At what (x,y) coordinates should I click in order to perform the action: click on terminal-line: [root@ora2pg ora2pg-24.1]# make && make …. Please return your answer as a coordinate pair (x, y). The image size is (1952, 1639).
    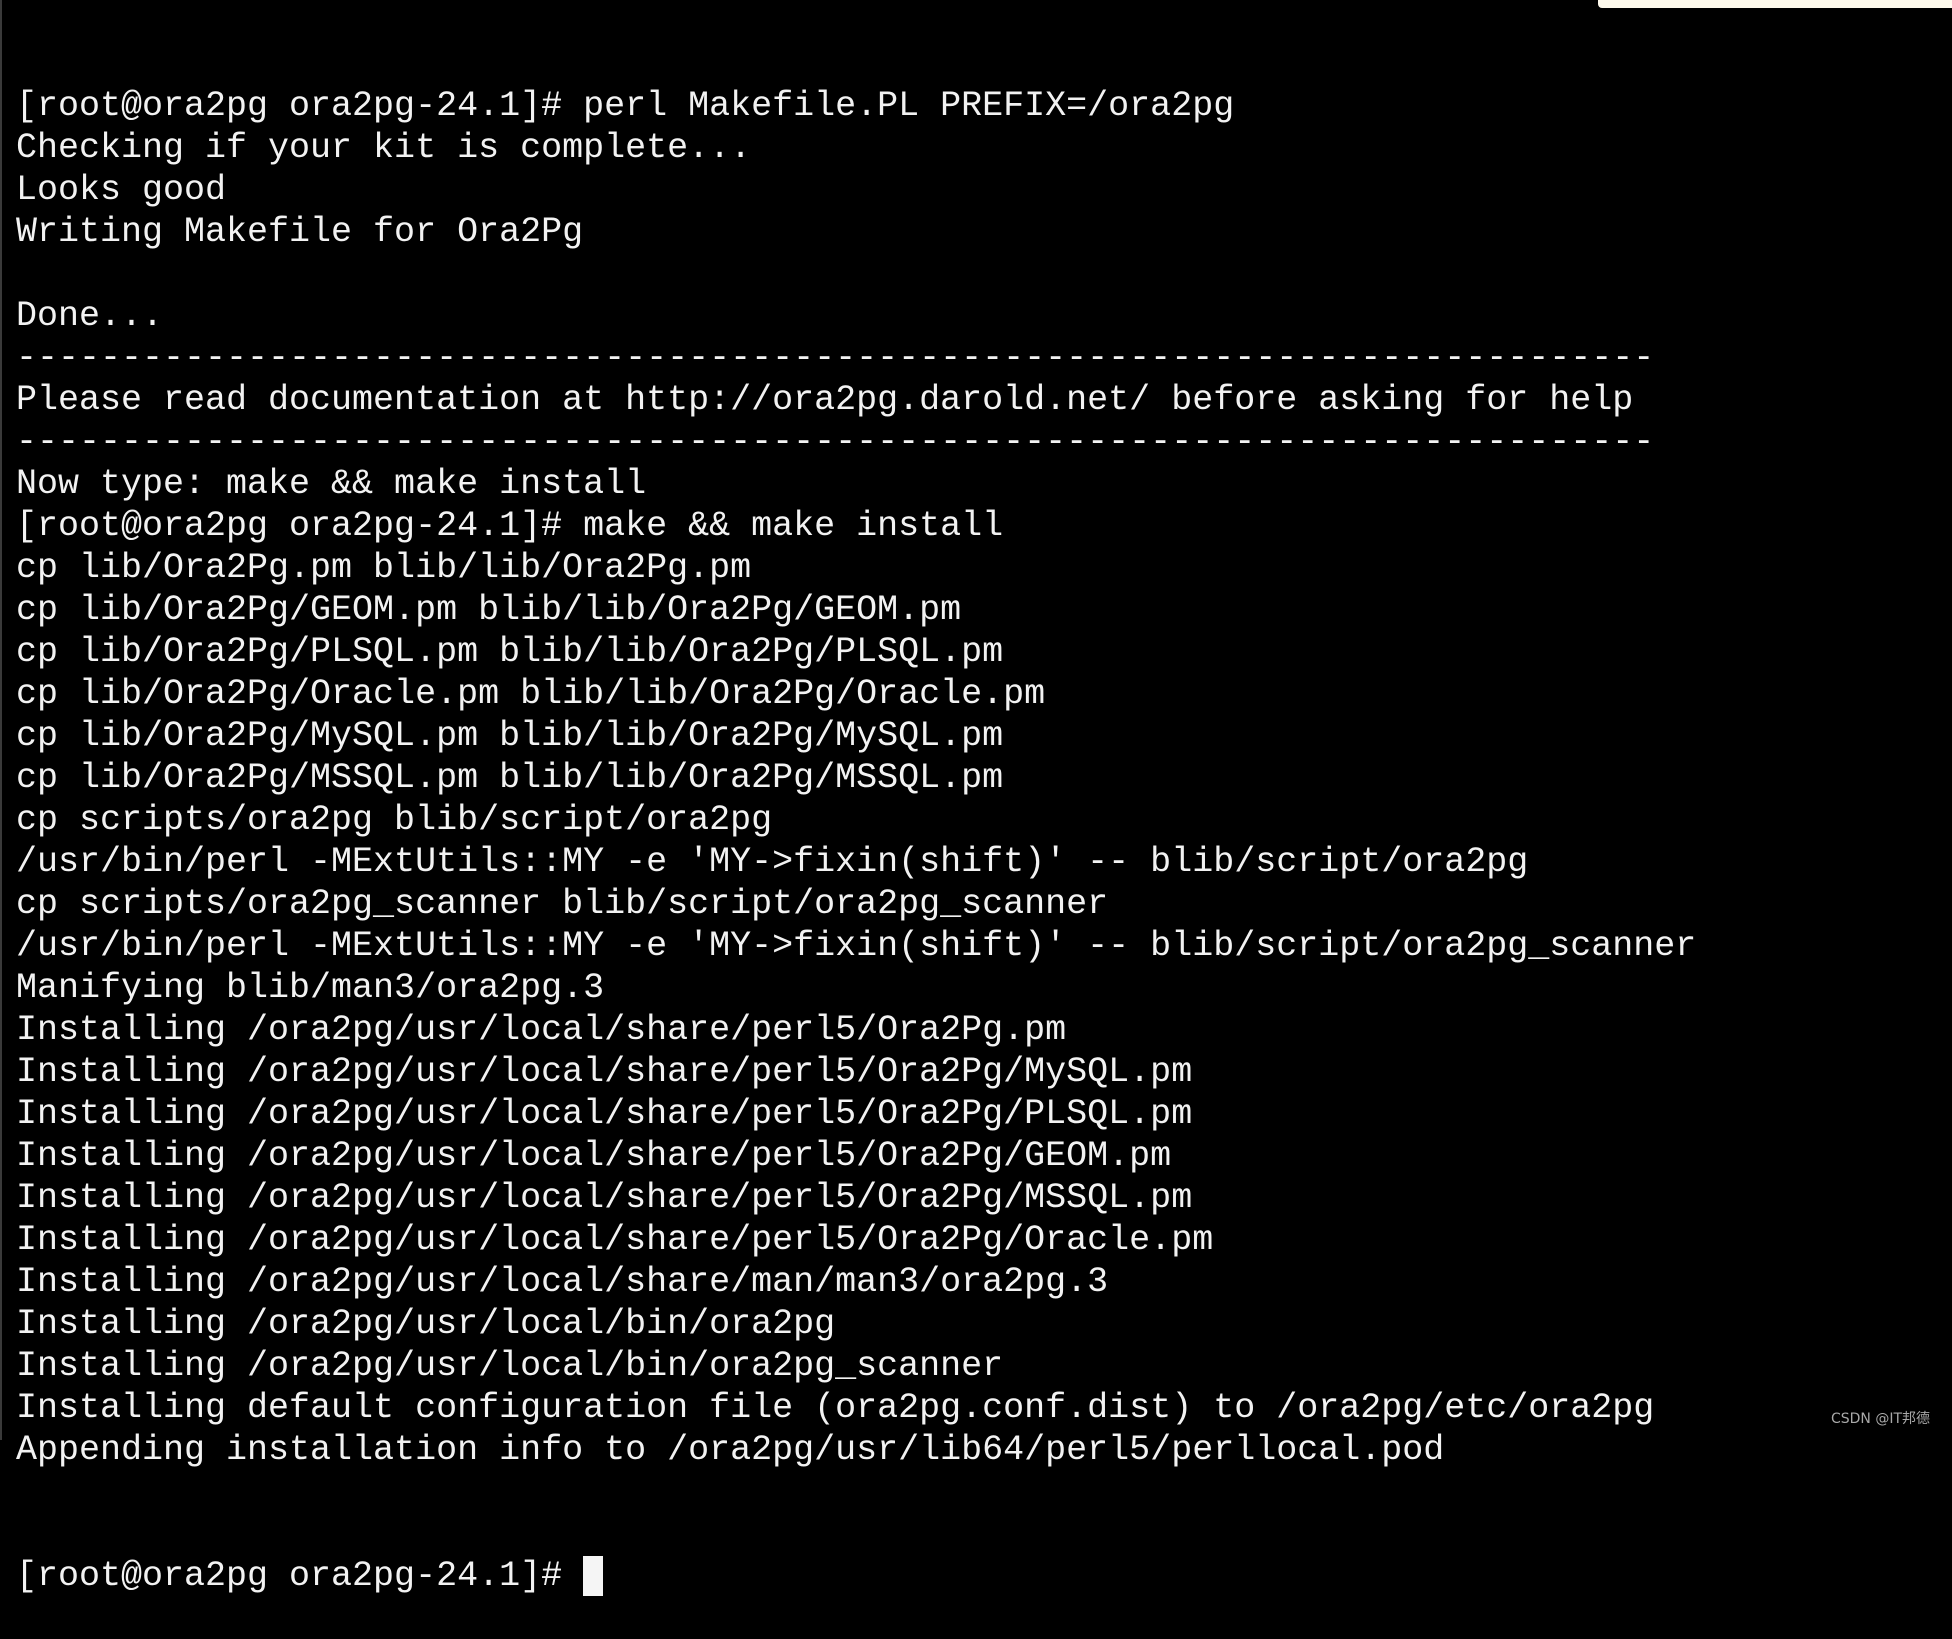
    Looking at the image, I should click on (510, 526).